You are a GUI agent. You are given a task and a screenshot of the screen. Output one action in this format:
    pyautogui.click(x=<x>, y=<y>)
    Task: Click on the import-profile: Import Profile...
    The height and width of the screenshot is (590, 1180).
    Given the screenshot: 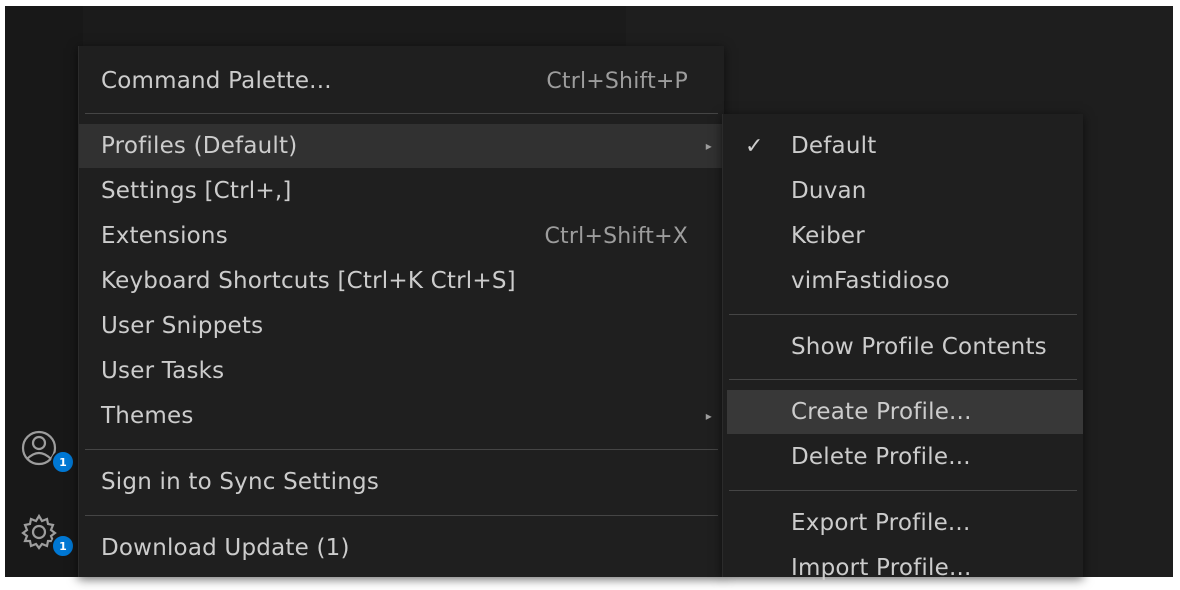 What is the action you would take?
    pyautogui.click(x=905, y=568)
    